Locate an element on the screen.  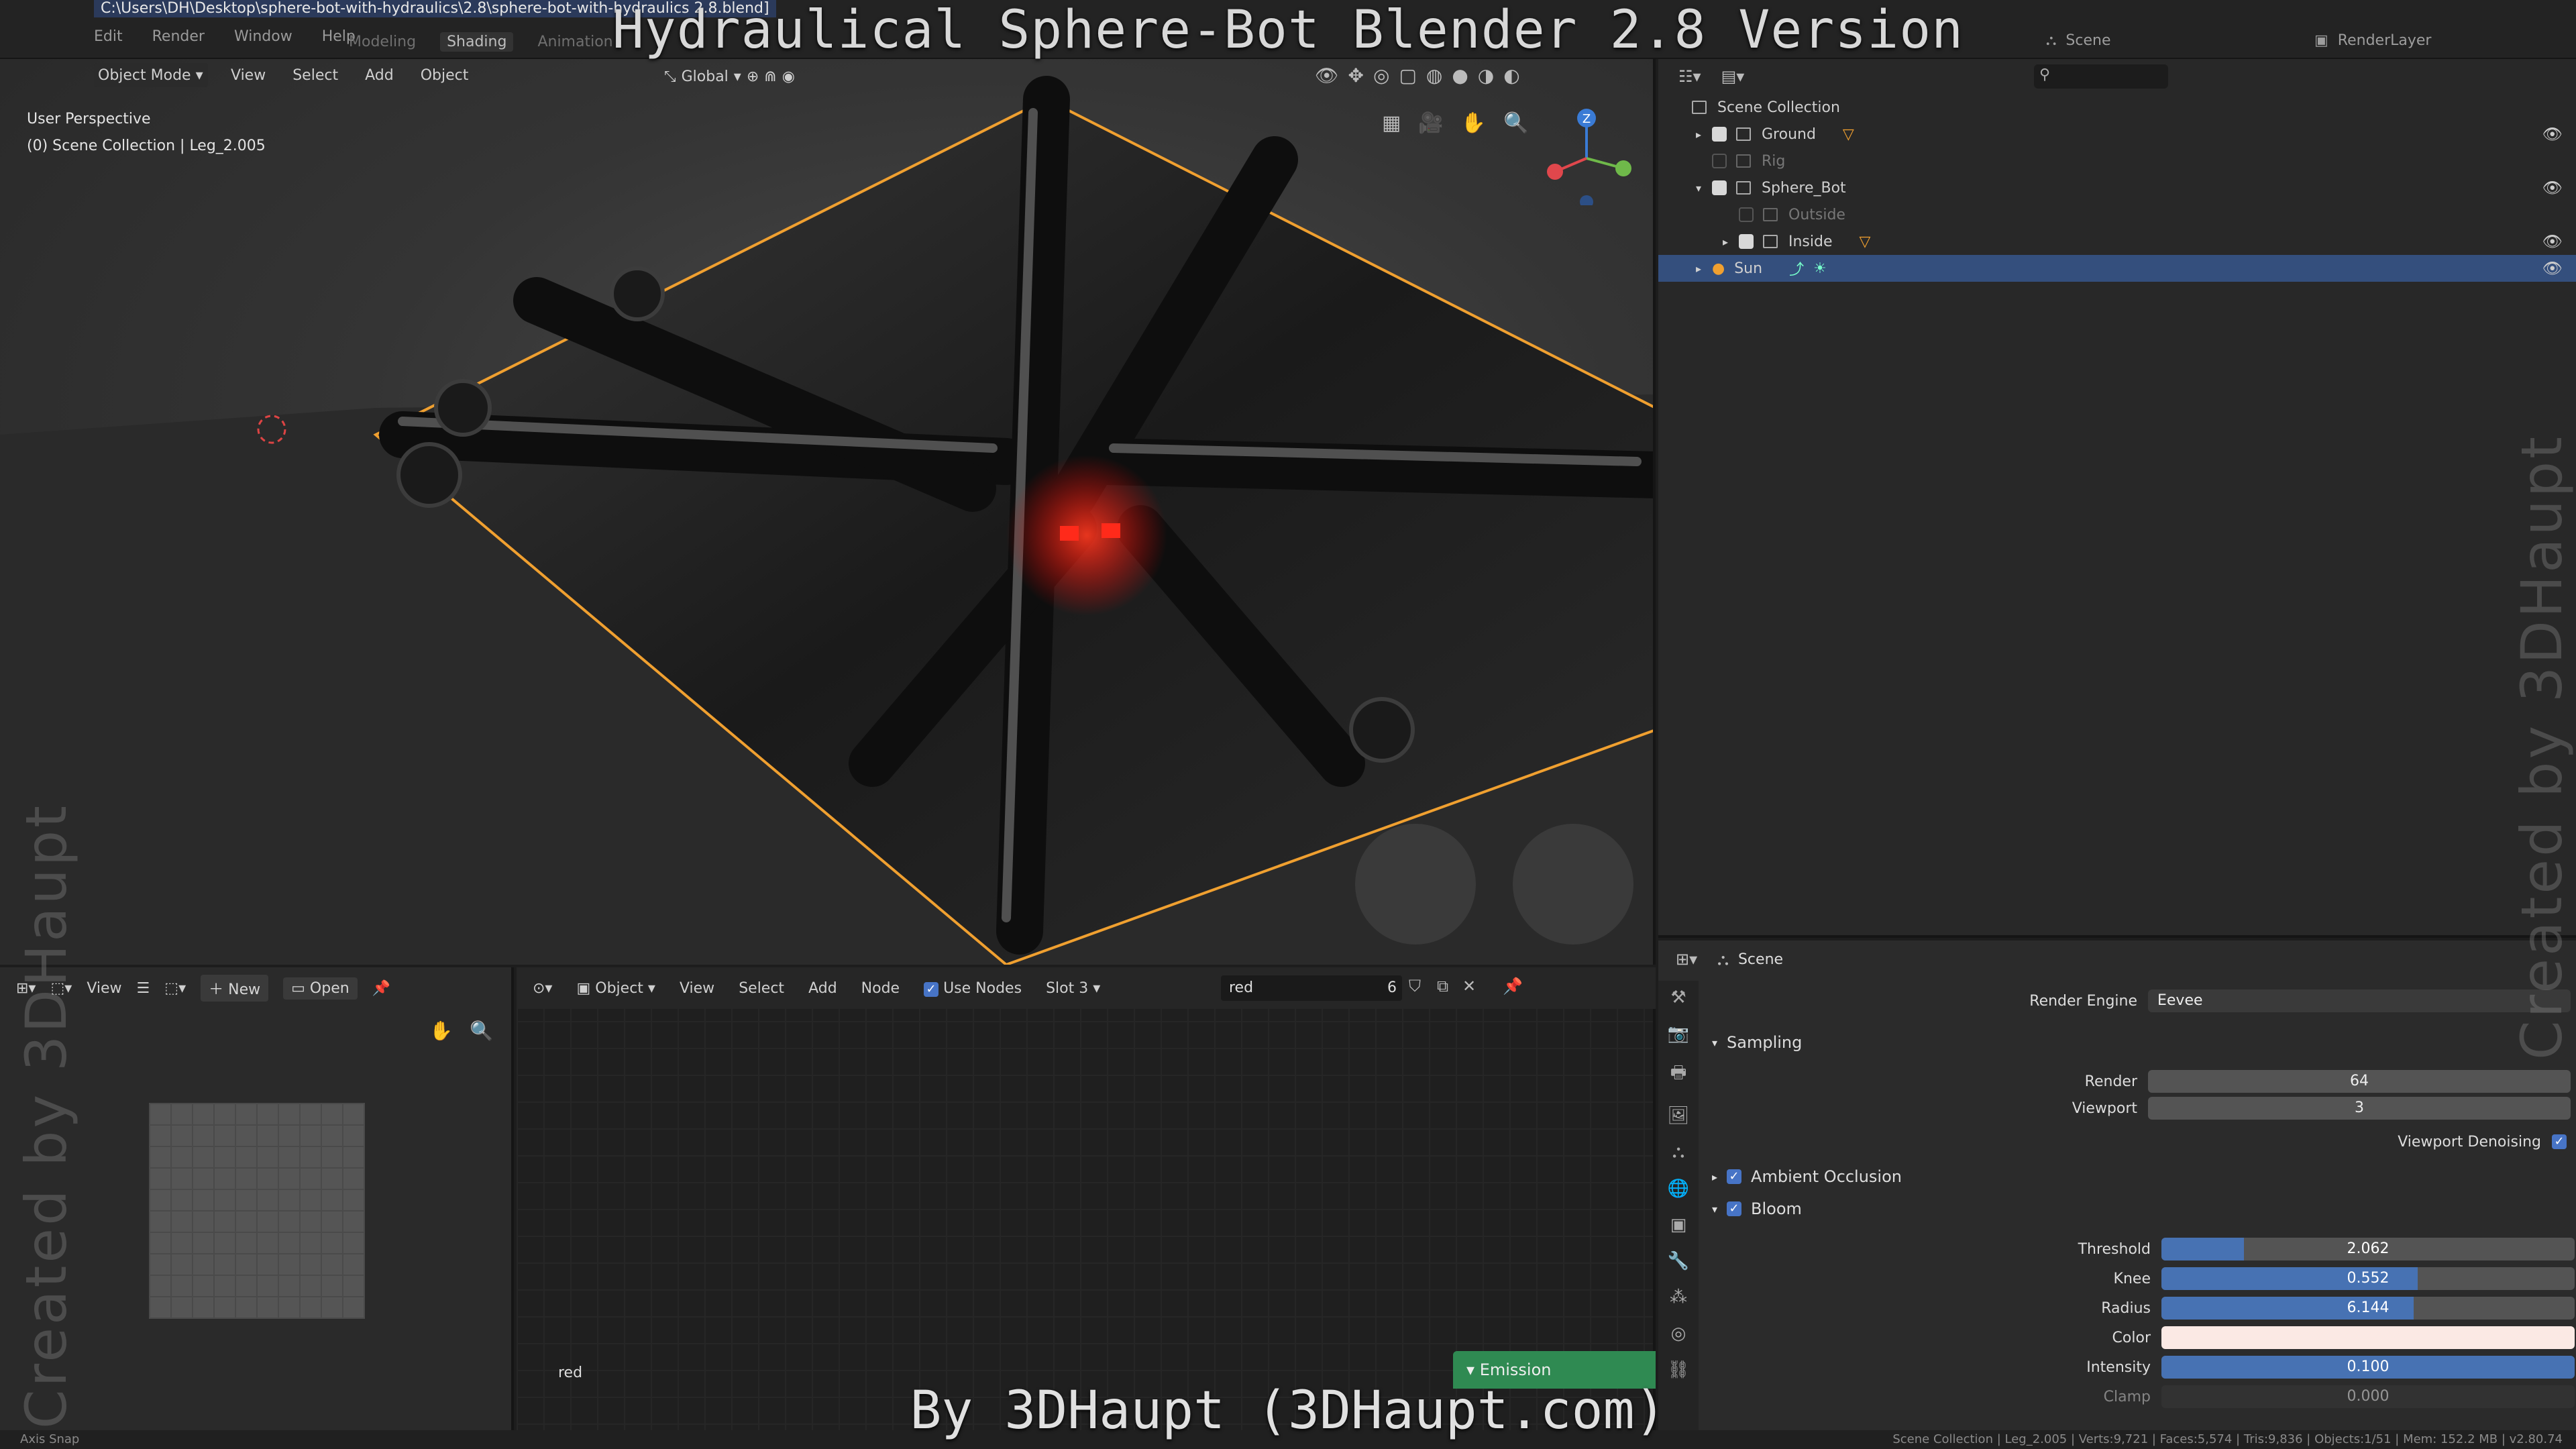
open-image-button: ▭ Open is located at coordinates (320, 988).